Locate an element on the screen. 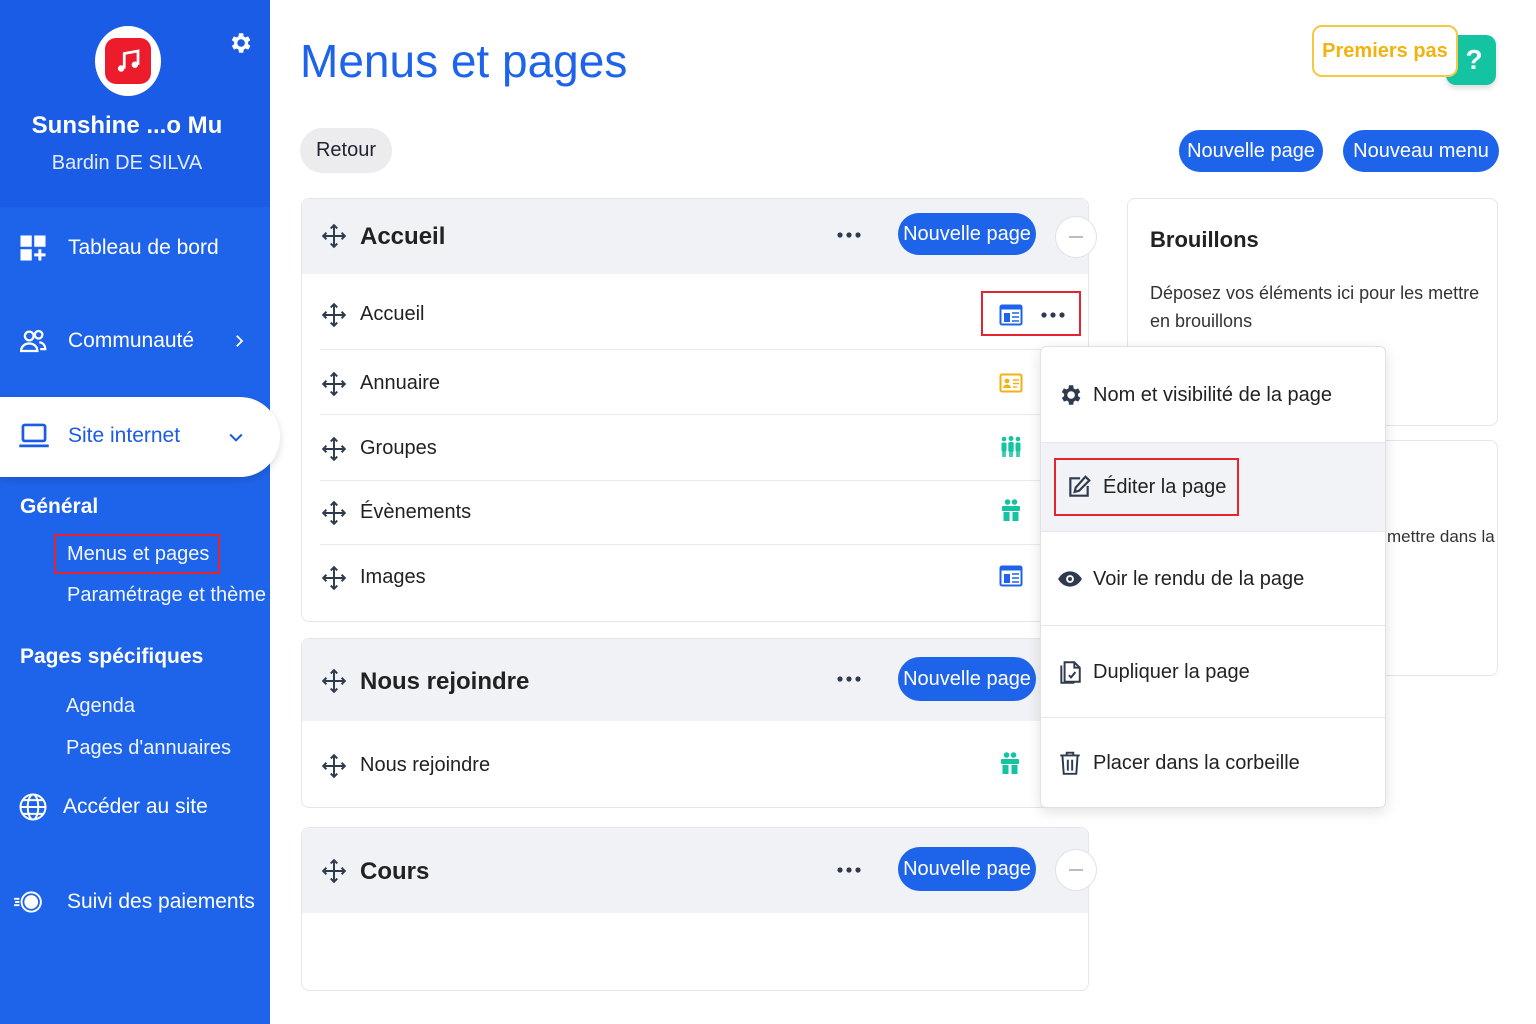 The image size is (1536, 1024). menu-item-name-visibility: Nom et visibilité de la page is located at coordinates (1213, 395).